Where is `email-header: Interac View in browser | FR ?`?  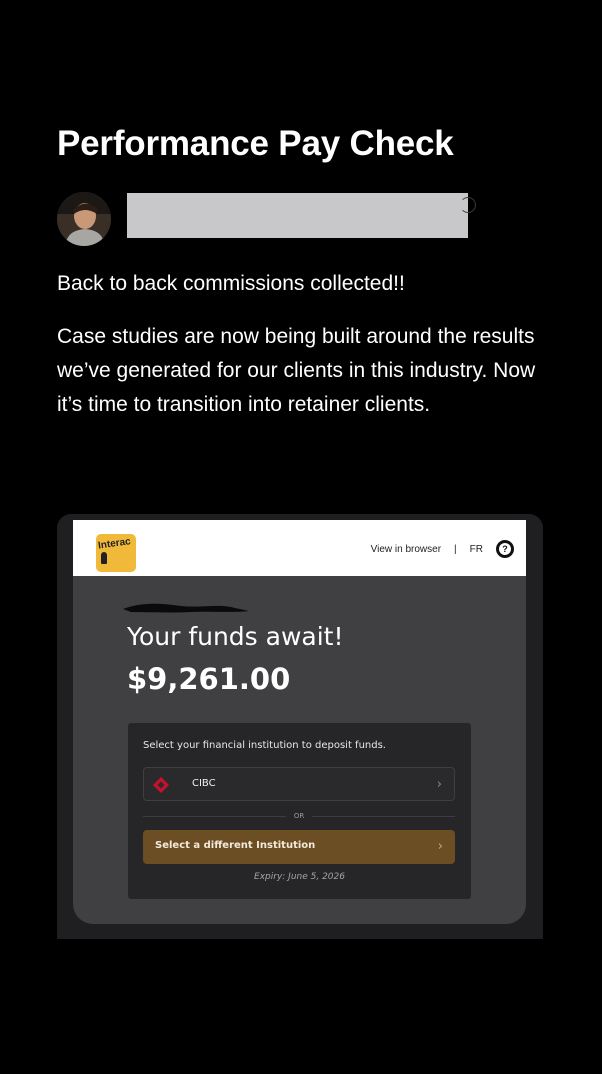 email-header: Interac View in browser | FR ? is located at coordinates (299, 548).